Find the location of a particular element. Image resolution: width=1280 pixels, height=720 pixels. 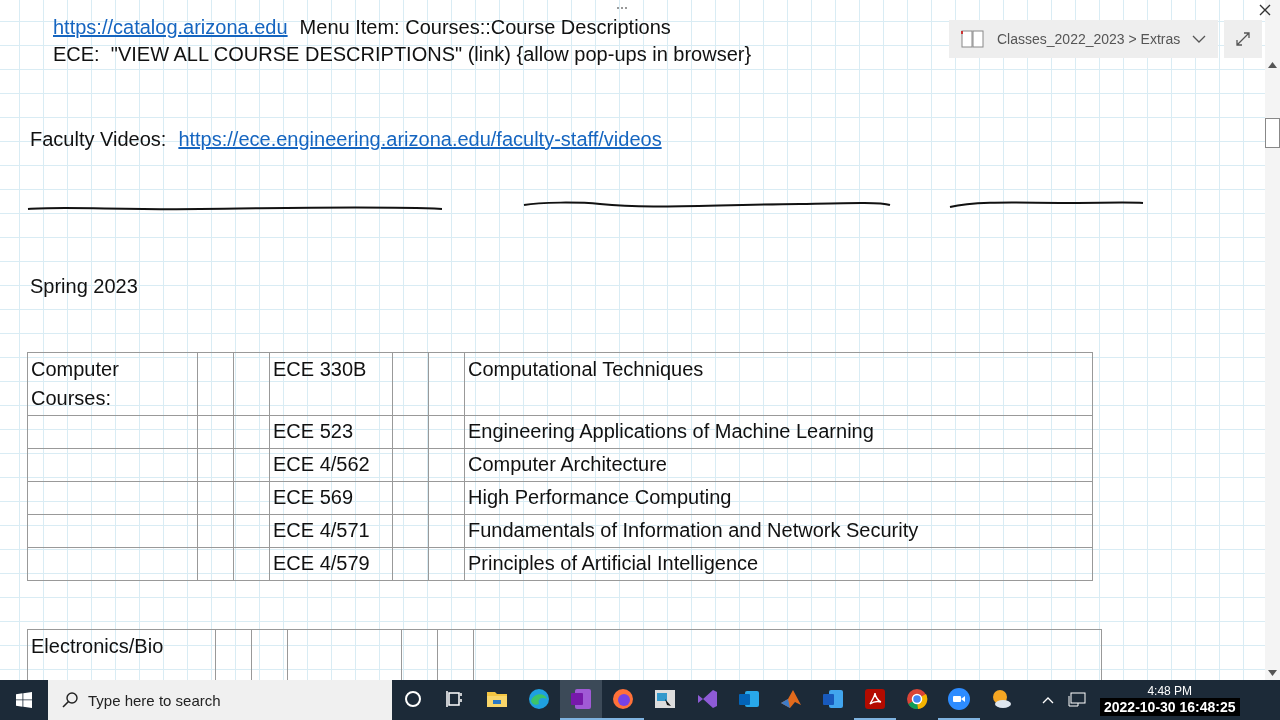

window-tool-icon is located at coordinates (665, 699).